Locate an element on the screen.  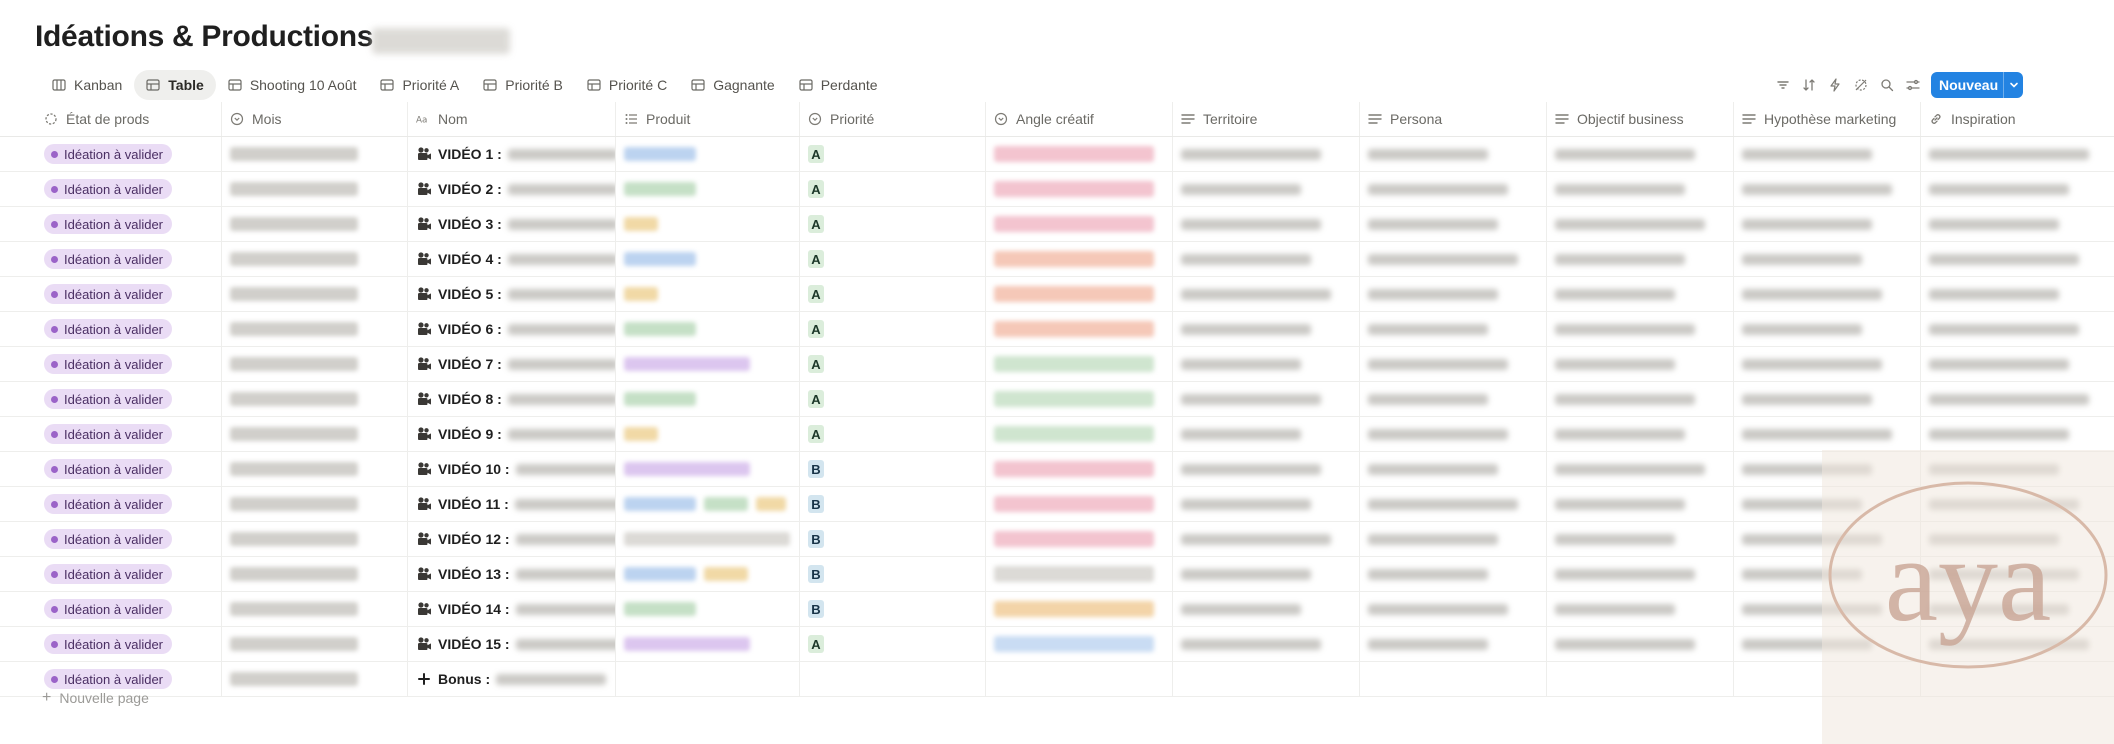
table-row: Idéation à valider VIDÉO 9 : A is located at coordinates (1057, 434).